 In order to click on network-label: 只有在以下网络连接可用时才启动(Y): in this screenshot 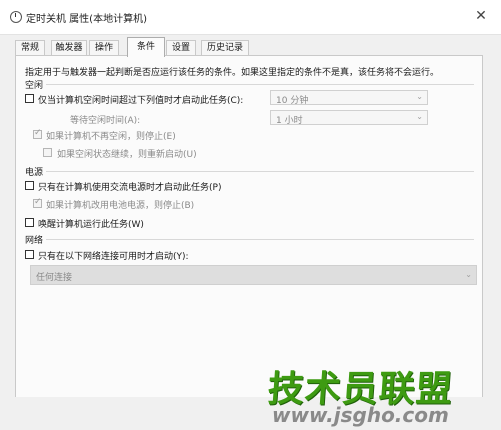, I will do `click(113, 255)`.